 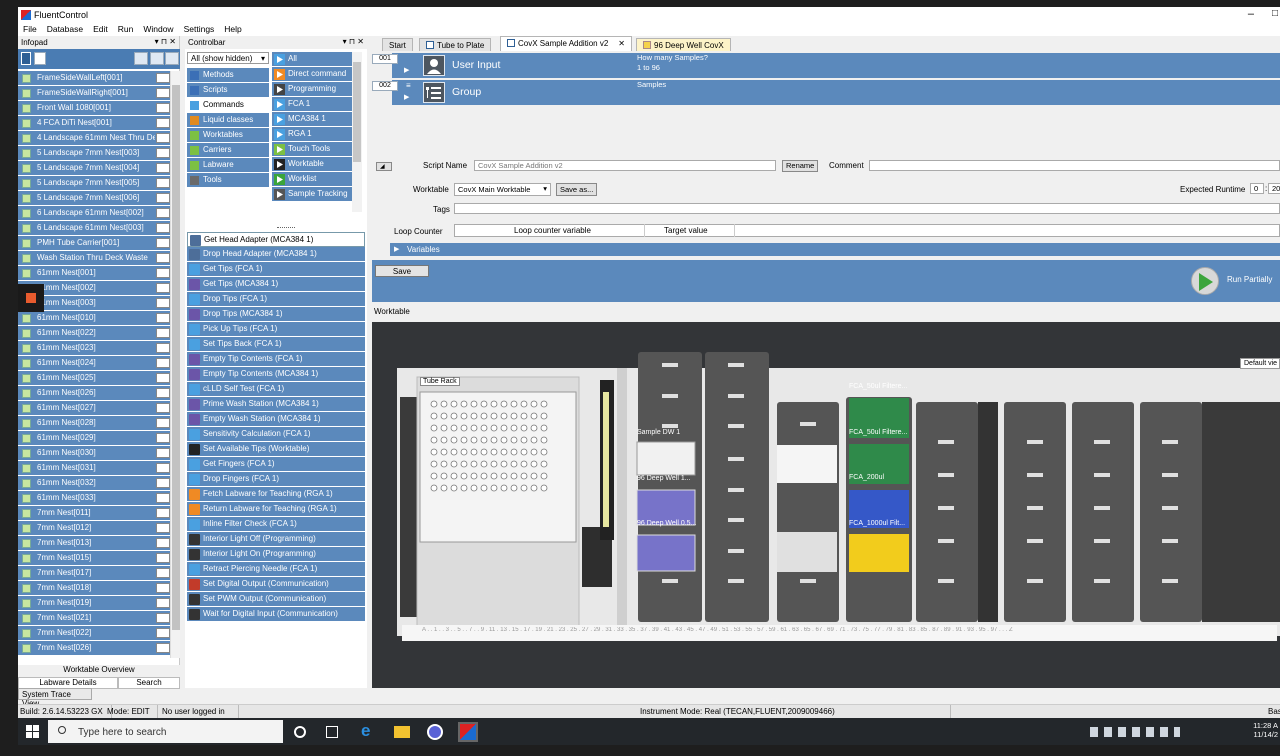 What do you see at coordinates (276, 599) in the screenshot?
I see `command-item: Set PWM Output (Communication)` at bounding box center [276, 599].